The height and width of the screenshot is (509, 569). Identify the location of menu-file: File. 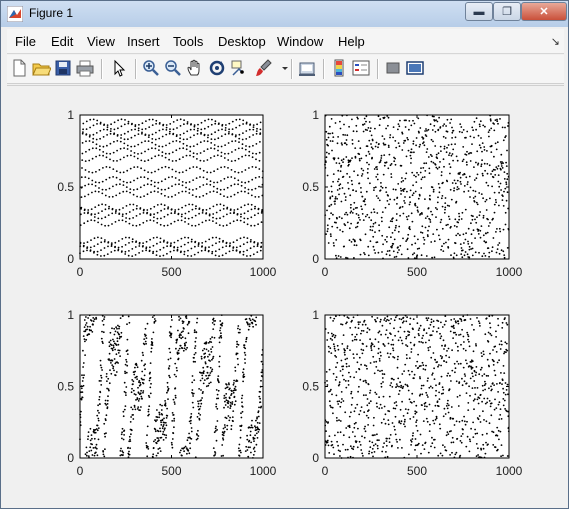
(25, 41).